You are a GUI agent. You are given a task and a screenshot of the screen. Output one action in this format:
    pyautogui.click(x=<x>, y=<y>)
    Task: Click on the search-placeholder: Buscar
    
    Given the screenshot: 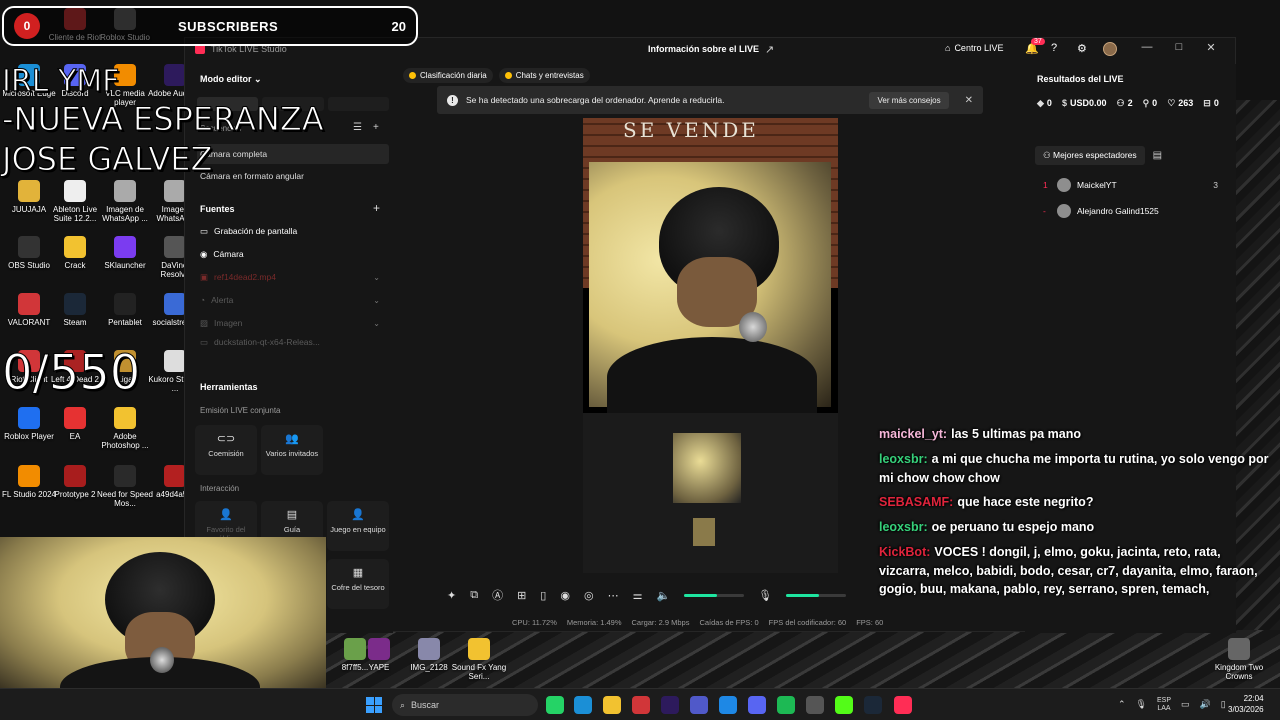 What is the action you would take?
    pyautogui.click(x=425, y=705)
    